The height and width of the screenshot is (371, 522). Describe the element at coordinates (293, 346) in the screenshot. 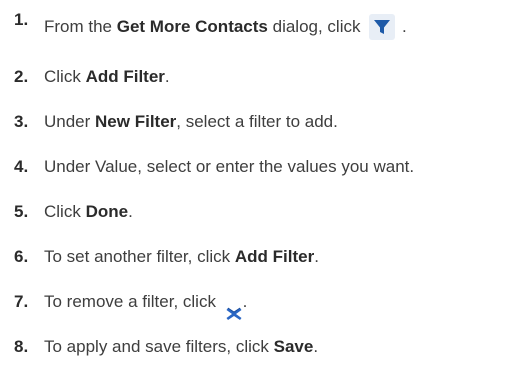

I see `button-name: Save` at that location.